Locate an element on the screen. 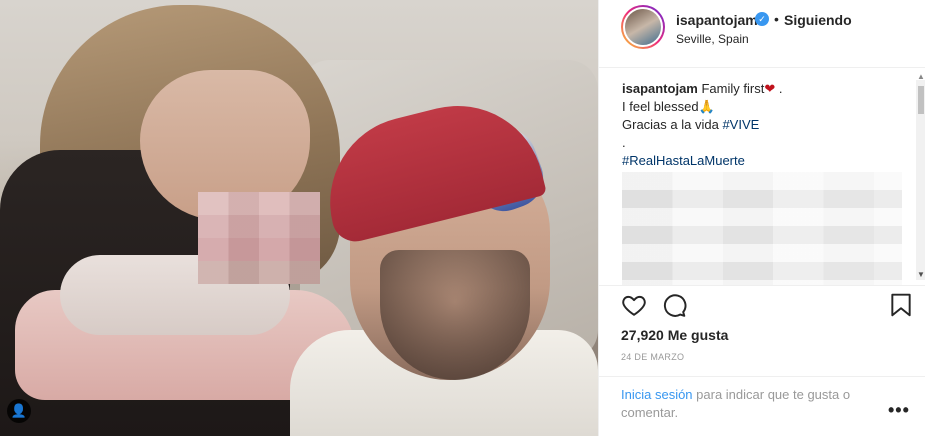 The width and height of the screenshot is (925, 436). avatar-image is located at coordinates (643, 27).